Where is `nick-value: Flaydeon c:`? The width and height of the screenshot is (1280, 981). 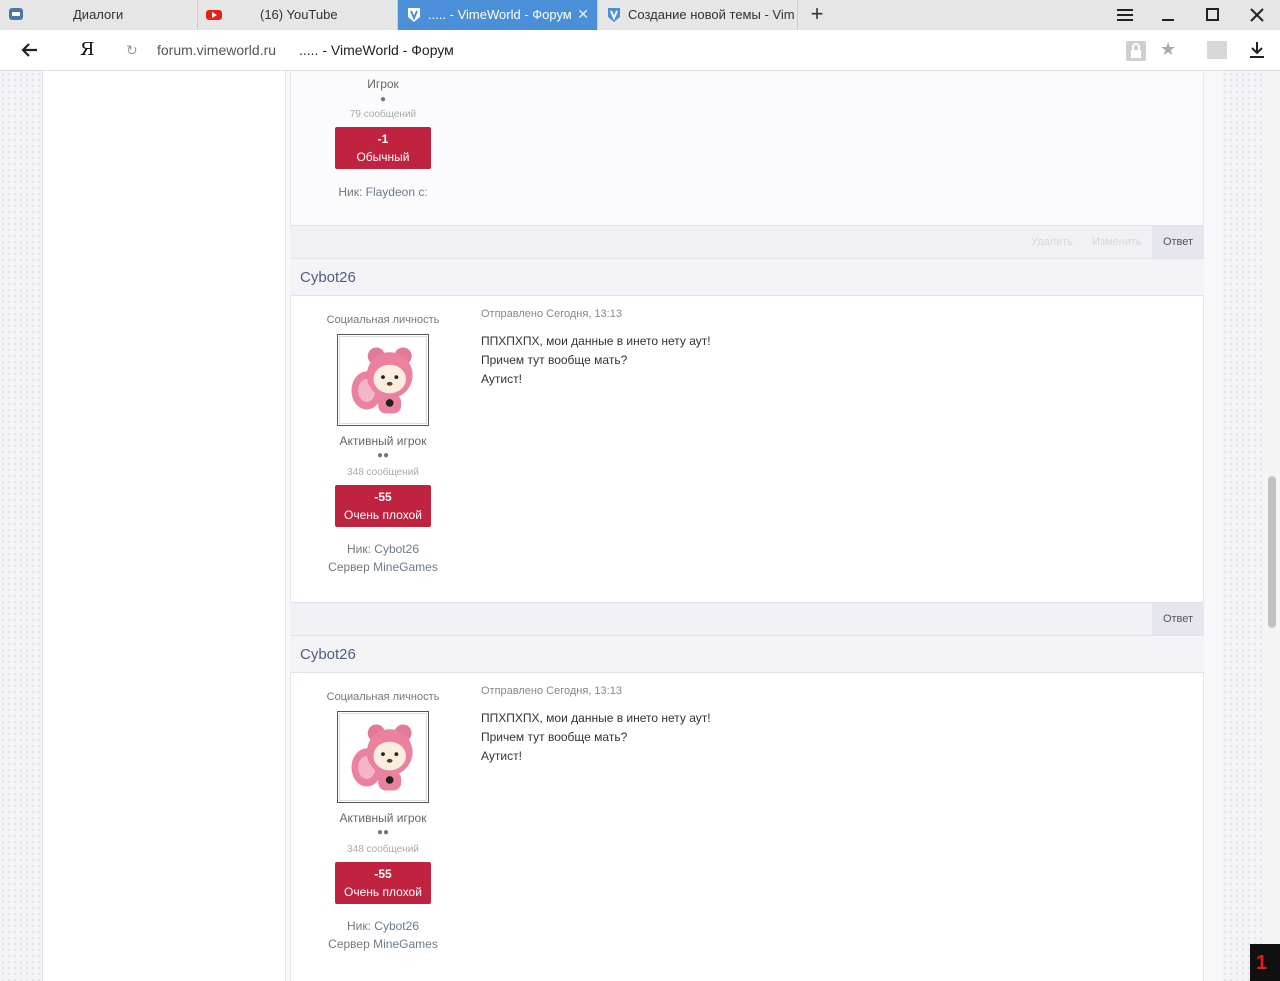
nick-value: Flaydeon c: is located at coordinates (396, 192).